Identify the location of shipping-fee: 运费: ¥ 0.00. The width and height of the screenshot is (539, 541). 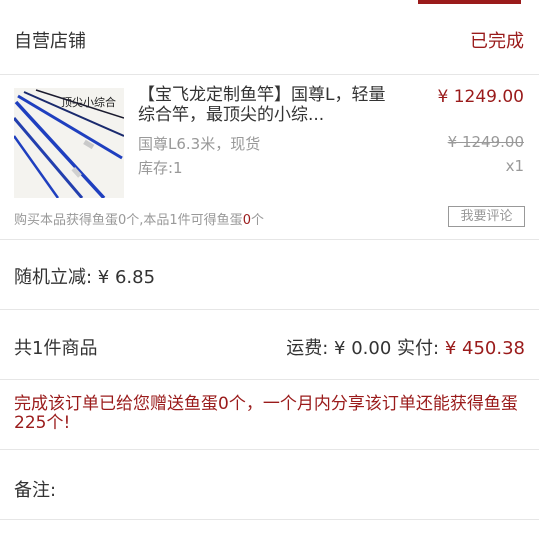
(339, 348).